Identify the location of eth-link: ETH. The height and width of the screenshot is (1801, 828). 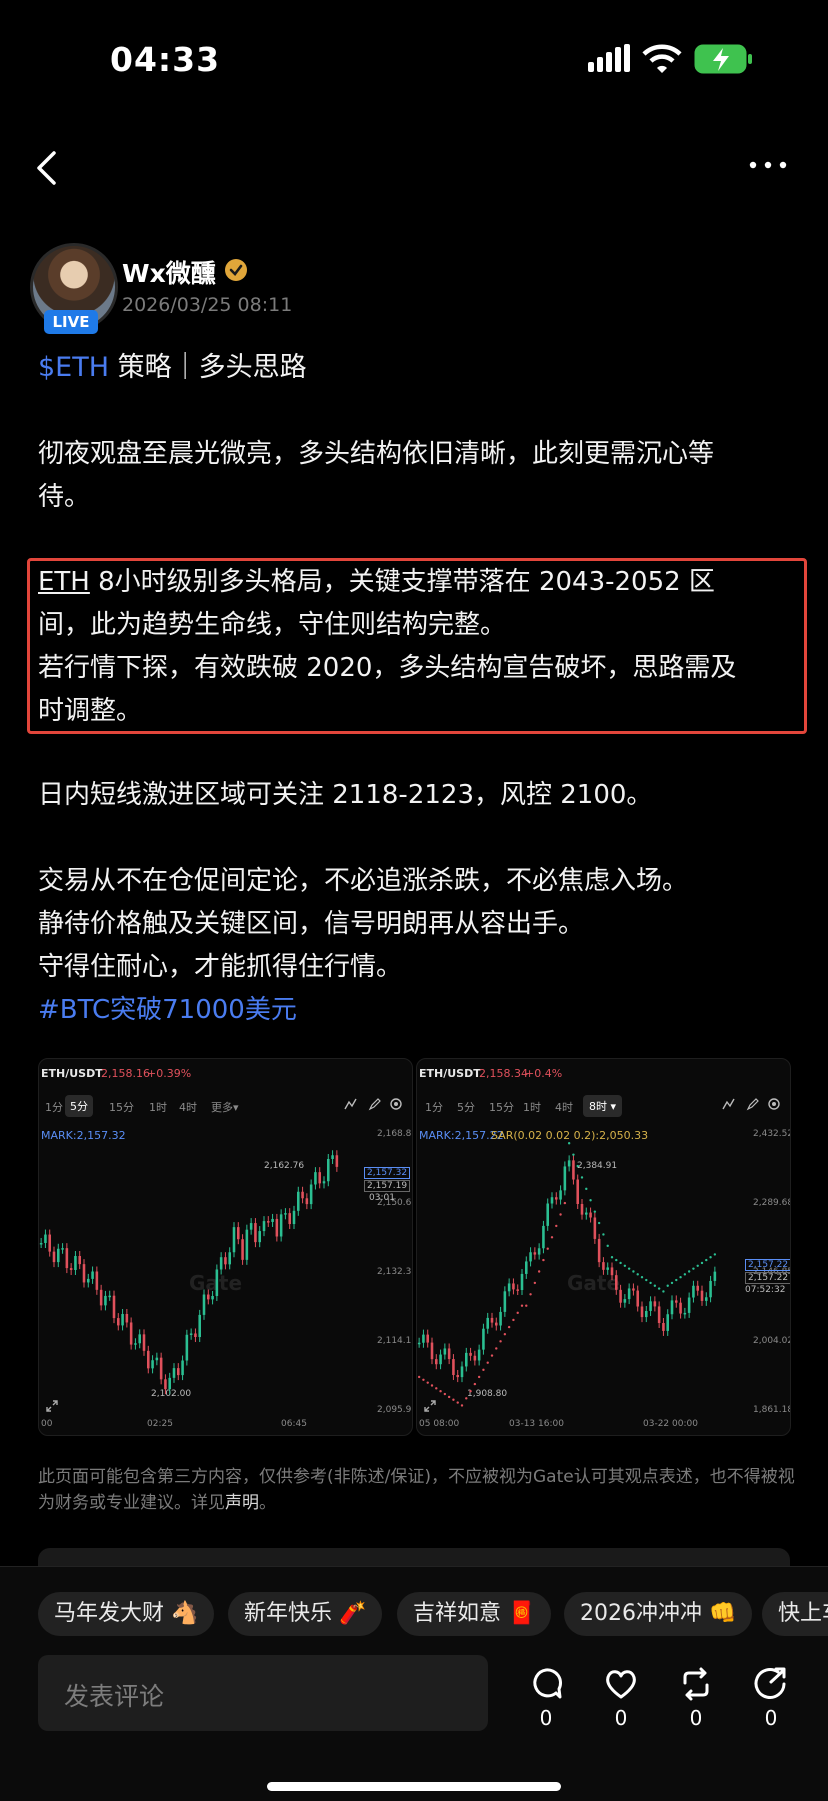
(64, 582).